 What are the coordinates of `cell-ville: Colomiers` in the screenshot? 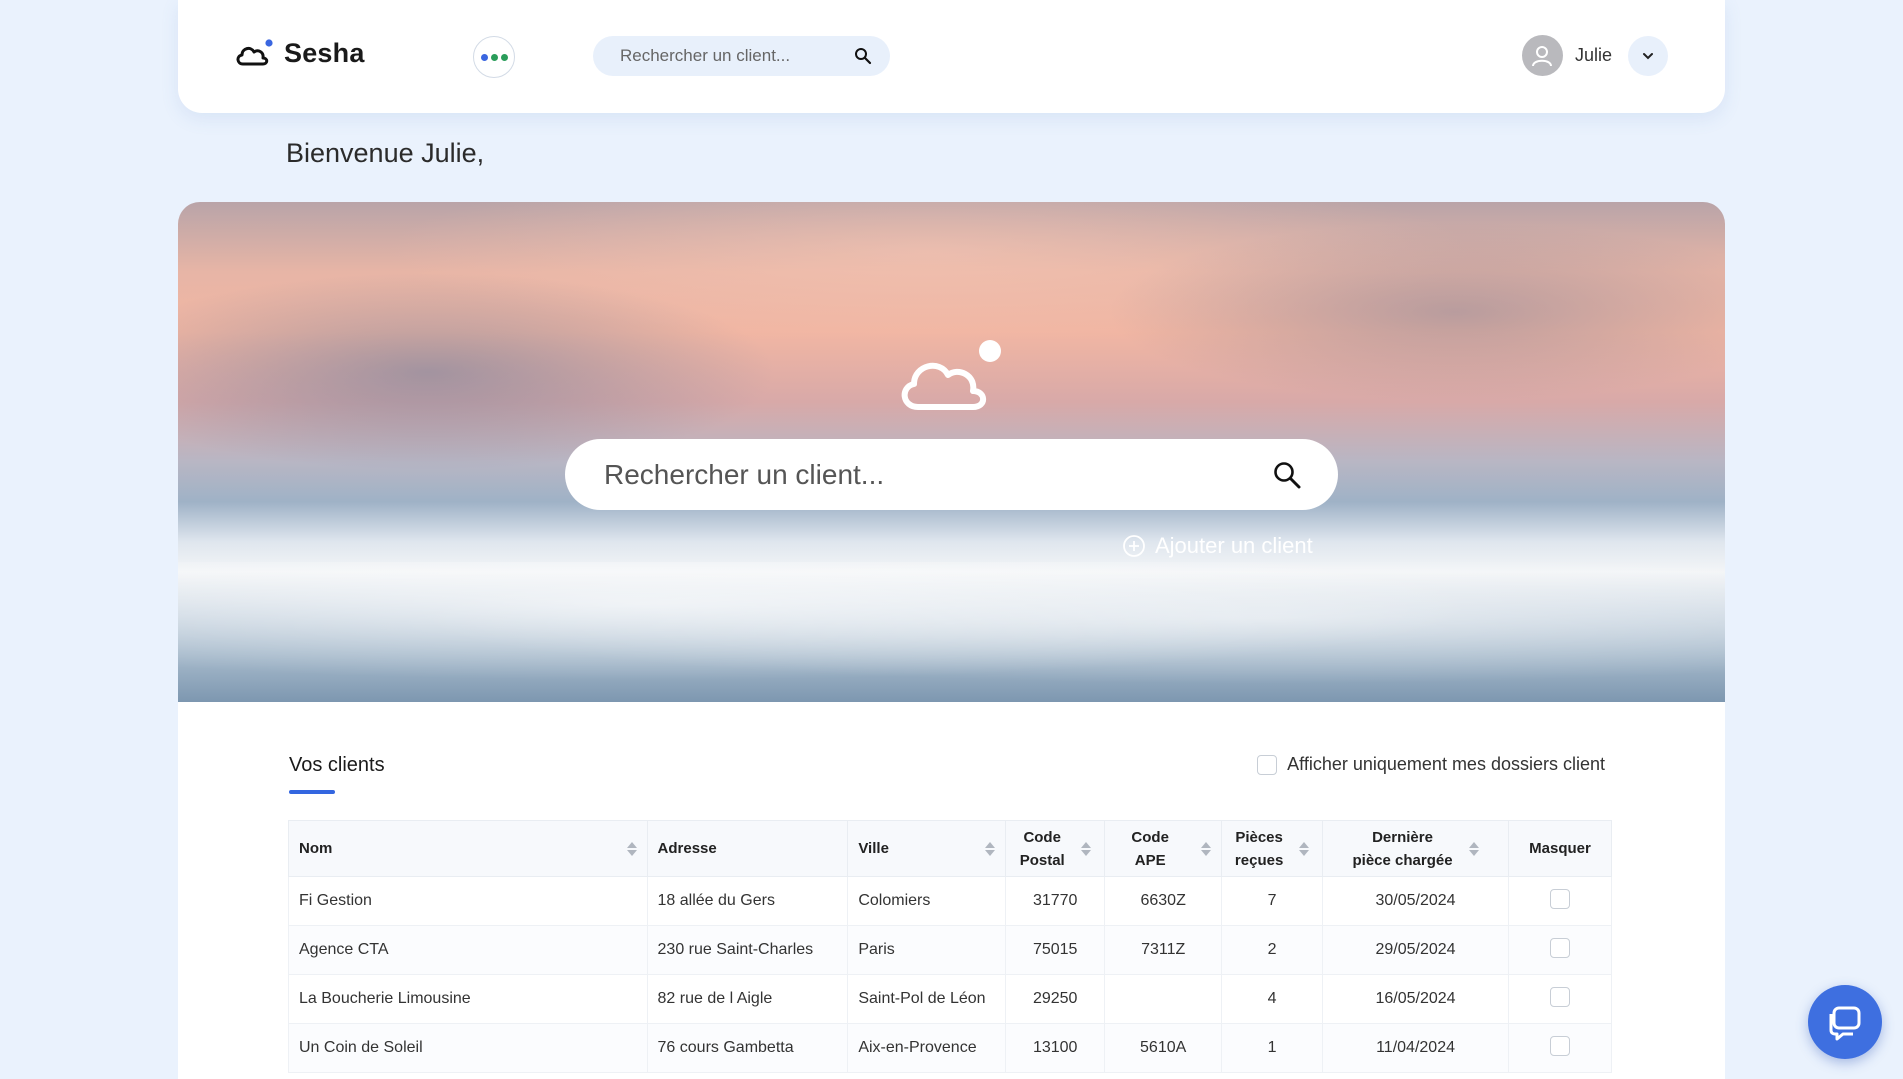 It's located at (927, 901).